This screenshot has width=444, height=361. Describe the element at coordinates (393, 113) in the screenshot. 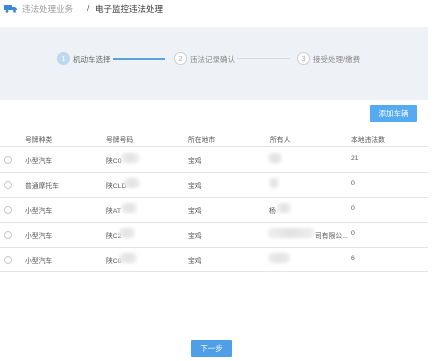

I see `add-vehicle-button: 添加车辆` at that location.